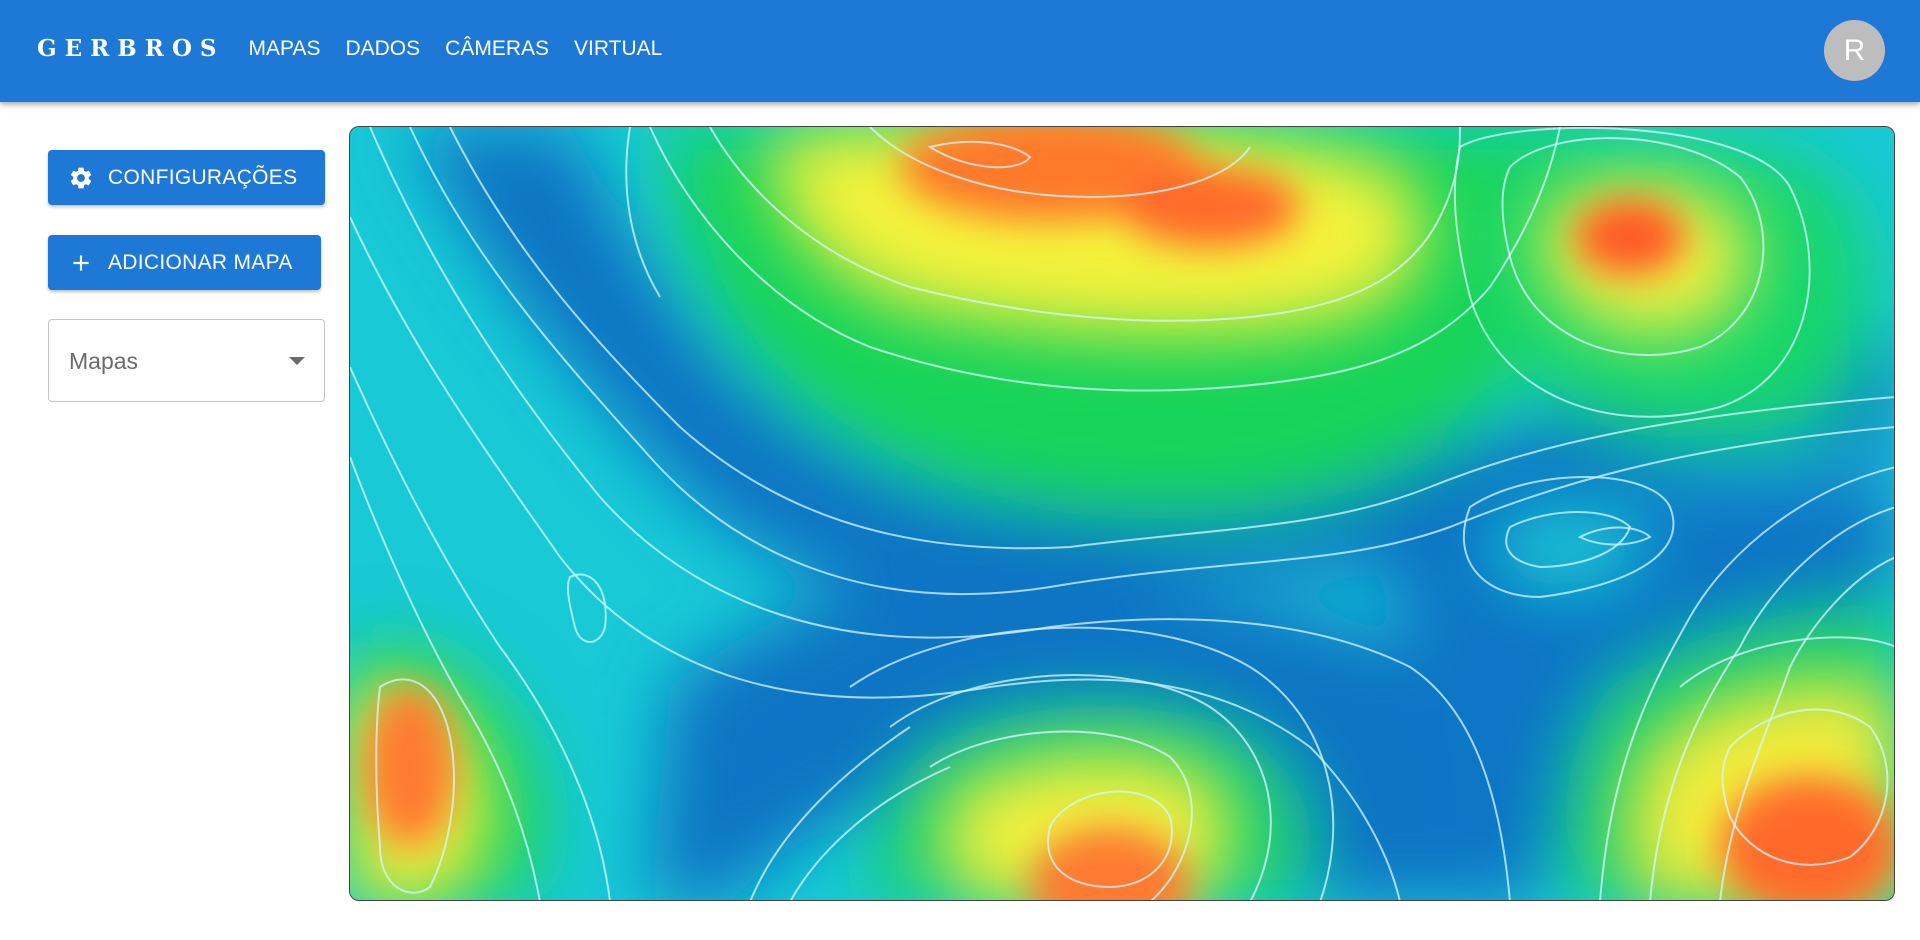 The height and width of the screenshot is (940, 1920). I want to click on nav-mapas: MAPAS, so click(284, 49).